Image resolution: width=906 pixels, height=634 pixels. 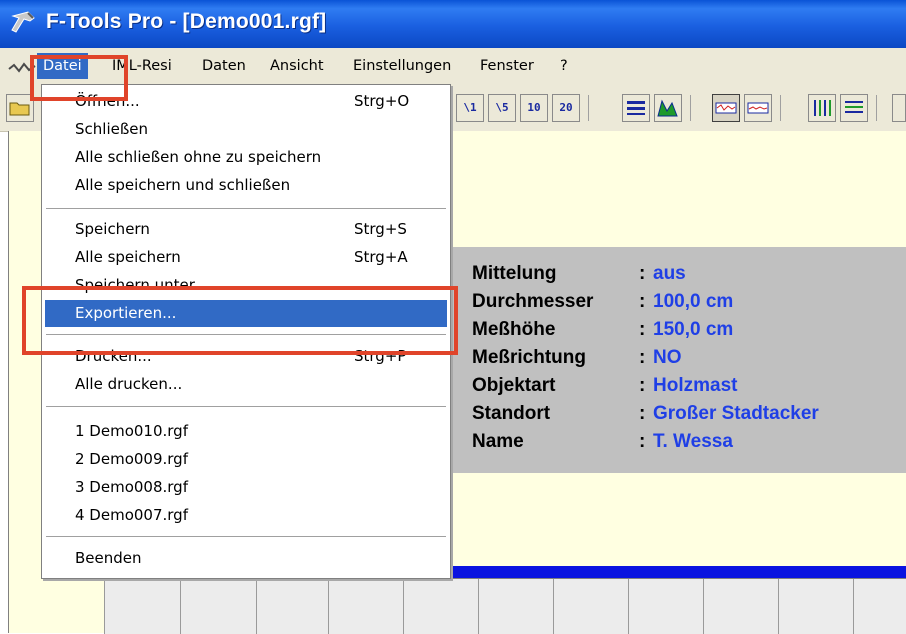 I want to click on x20-icon: 20, so click(x=566, y=108).